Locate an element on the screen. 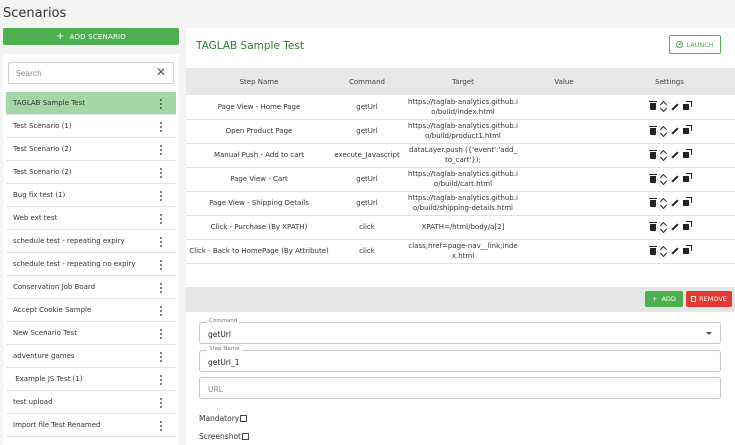 The height and width of the screenshot is (445, 735). command-value: getUrl is located at coordinates (219, 334).